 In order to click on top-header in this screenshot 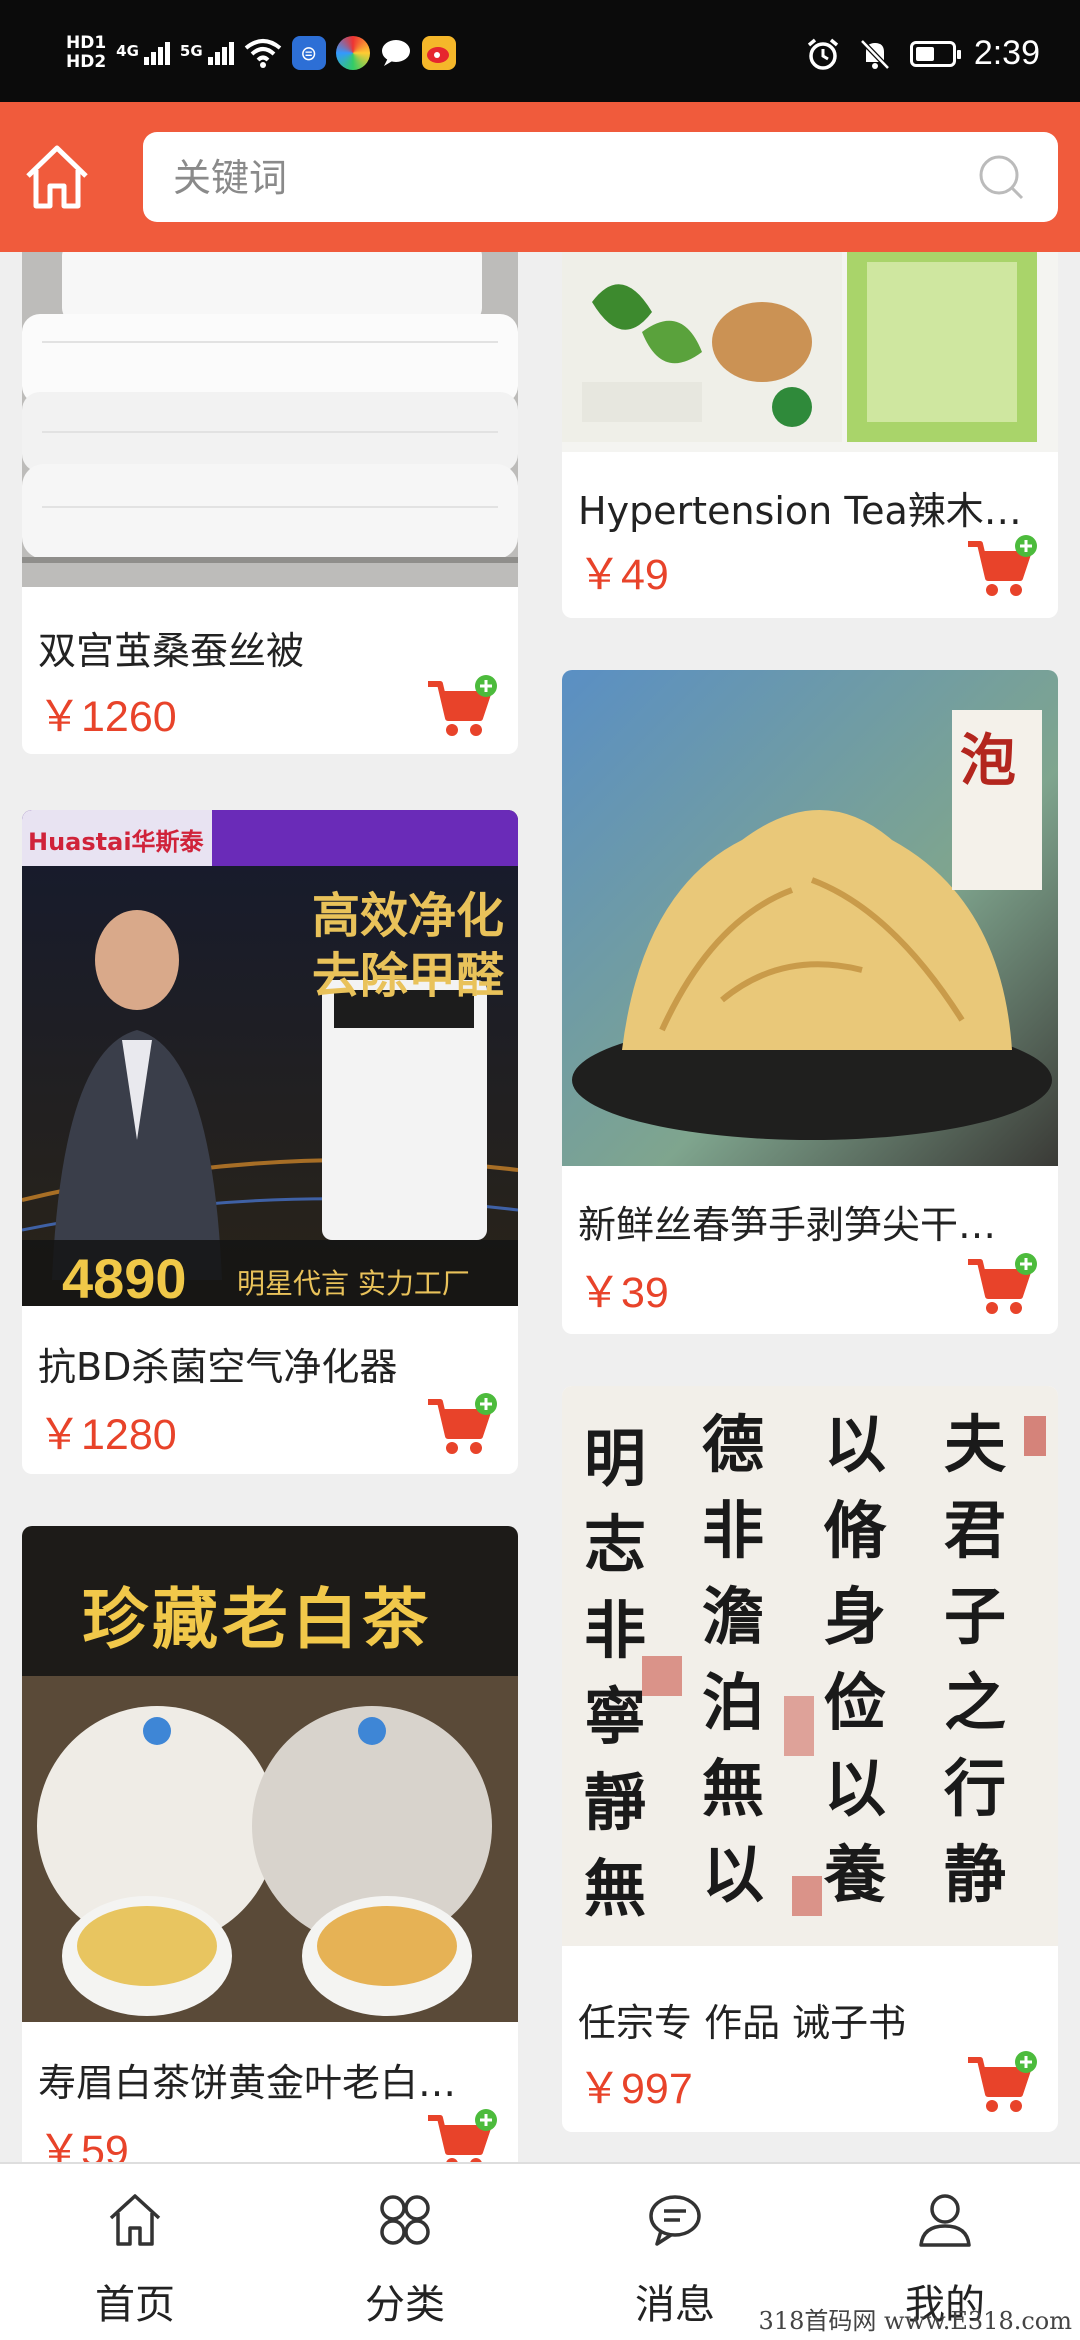, I will do `click(540, 177)`.